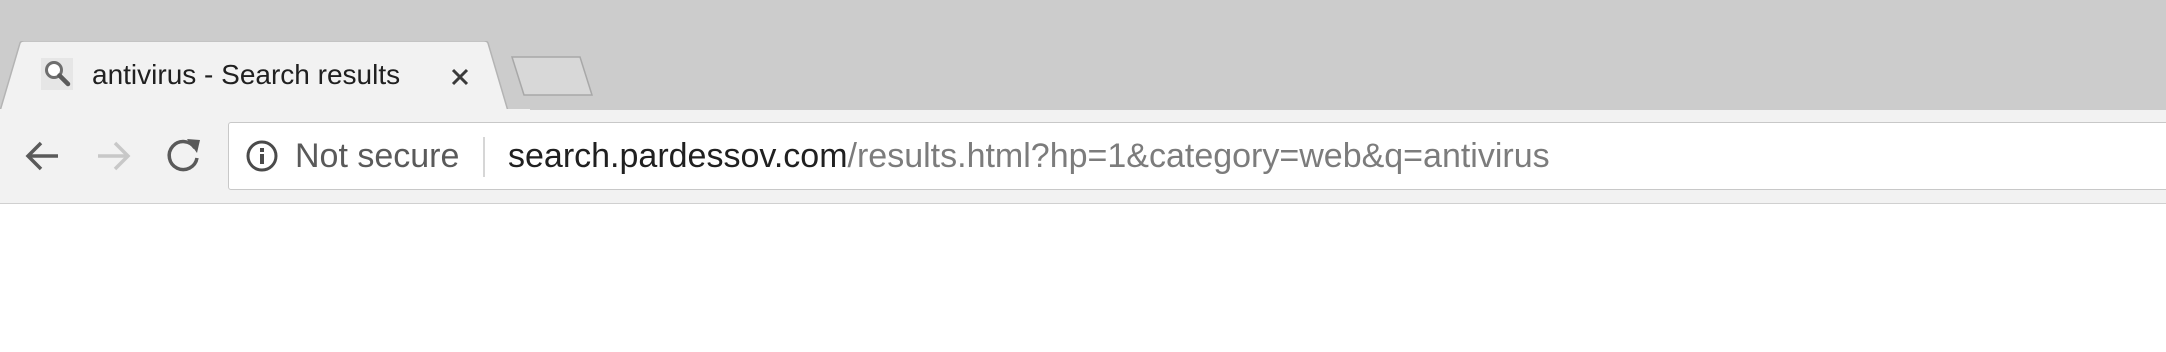 Image resolution: width=2166 pixels, height=352 pixels. I want to click on reload-button, so click(183, 156).